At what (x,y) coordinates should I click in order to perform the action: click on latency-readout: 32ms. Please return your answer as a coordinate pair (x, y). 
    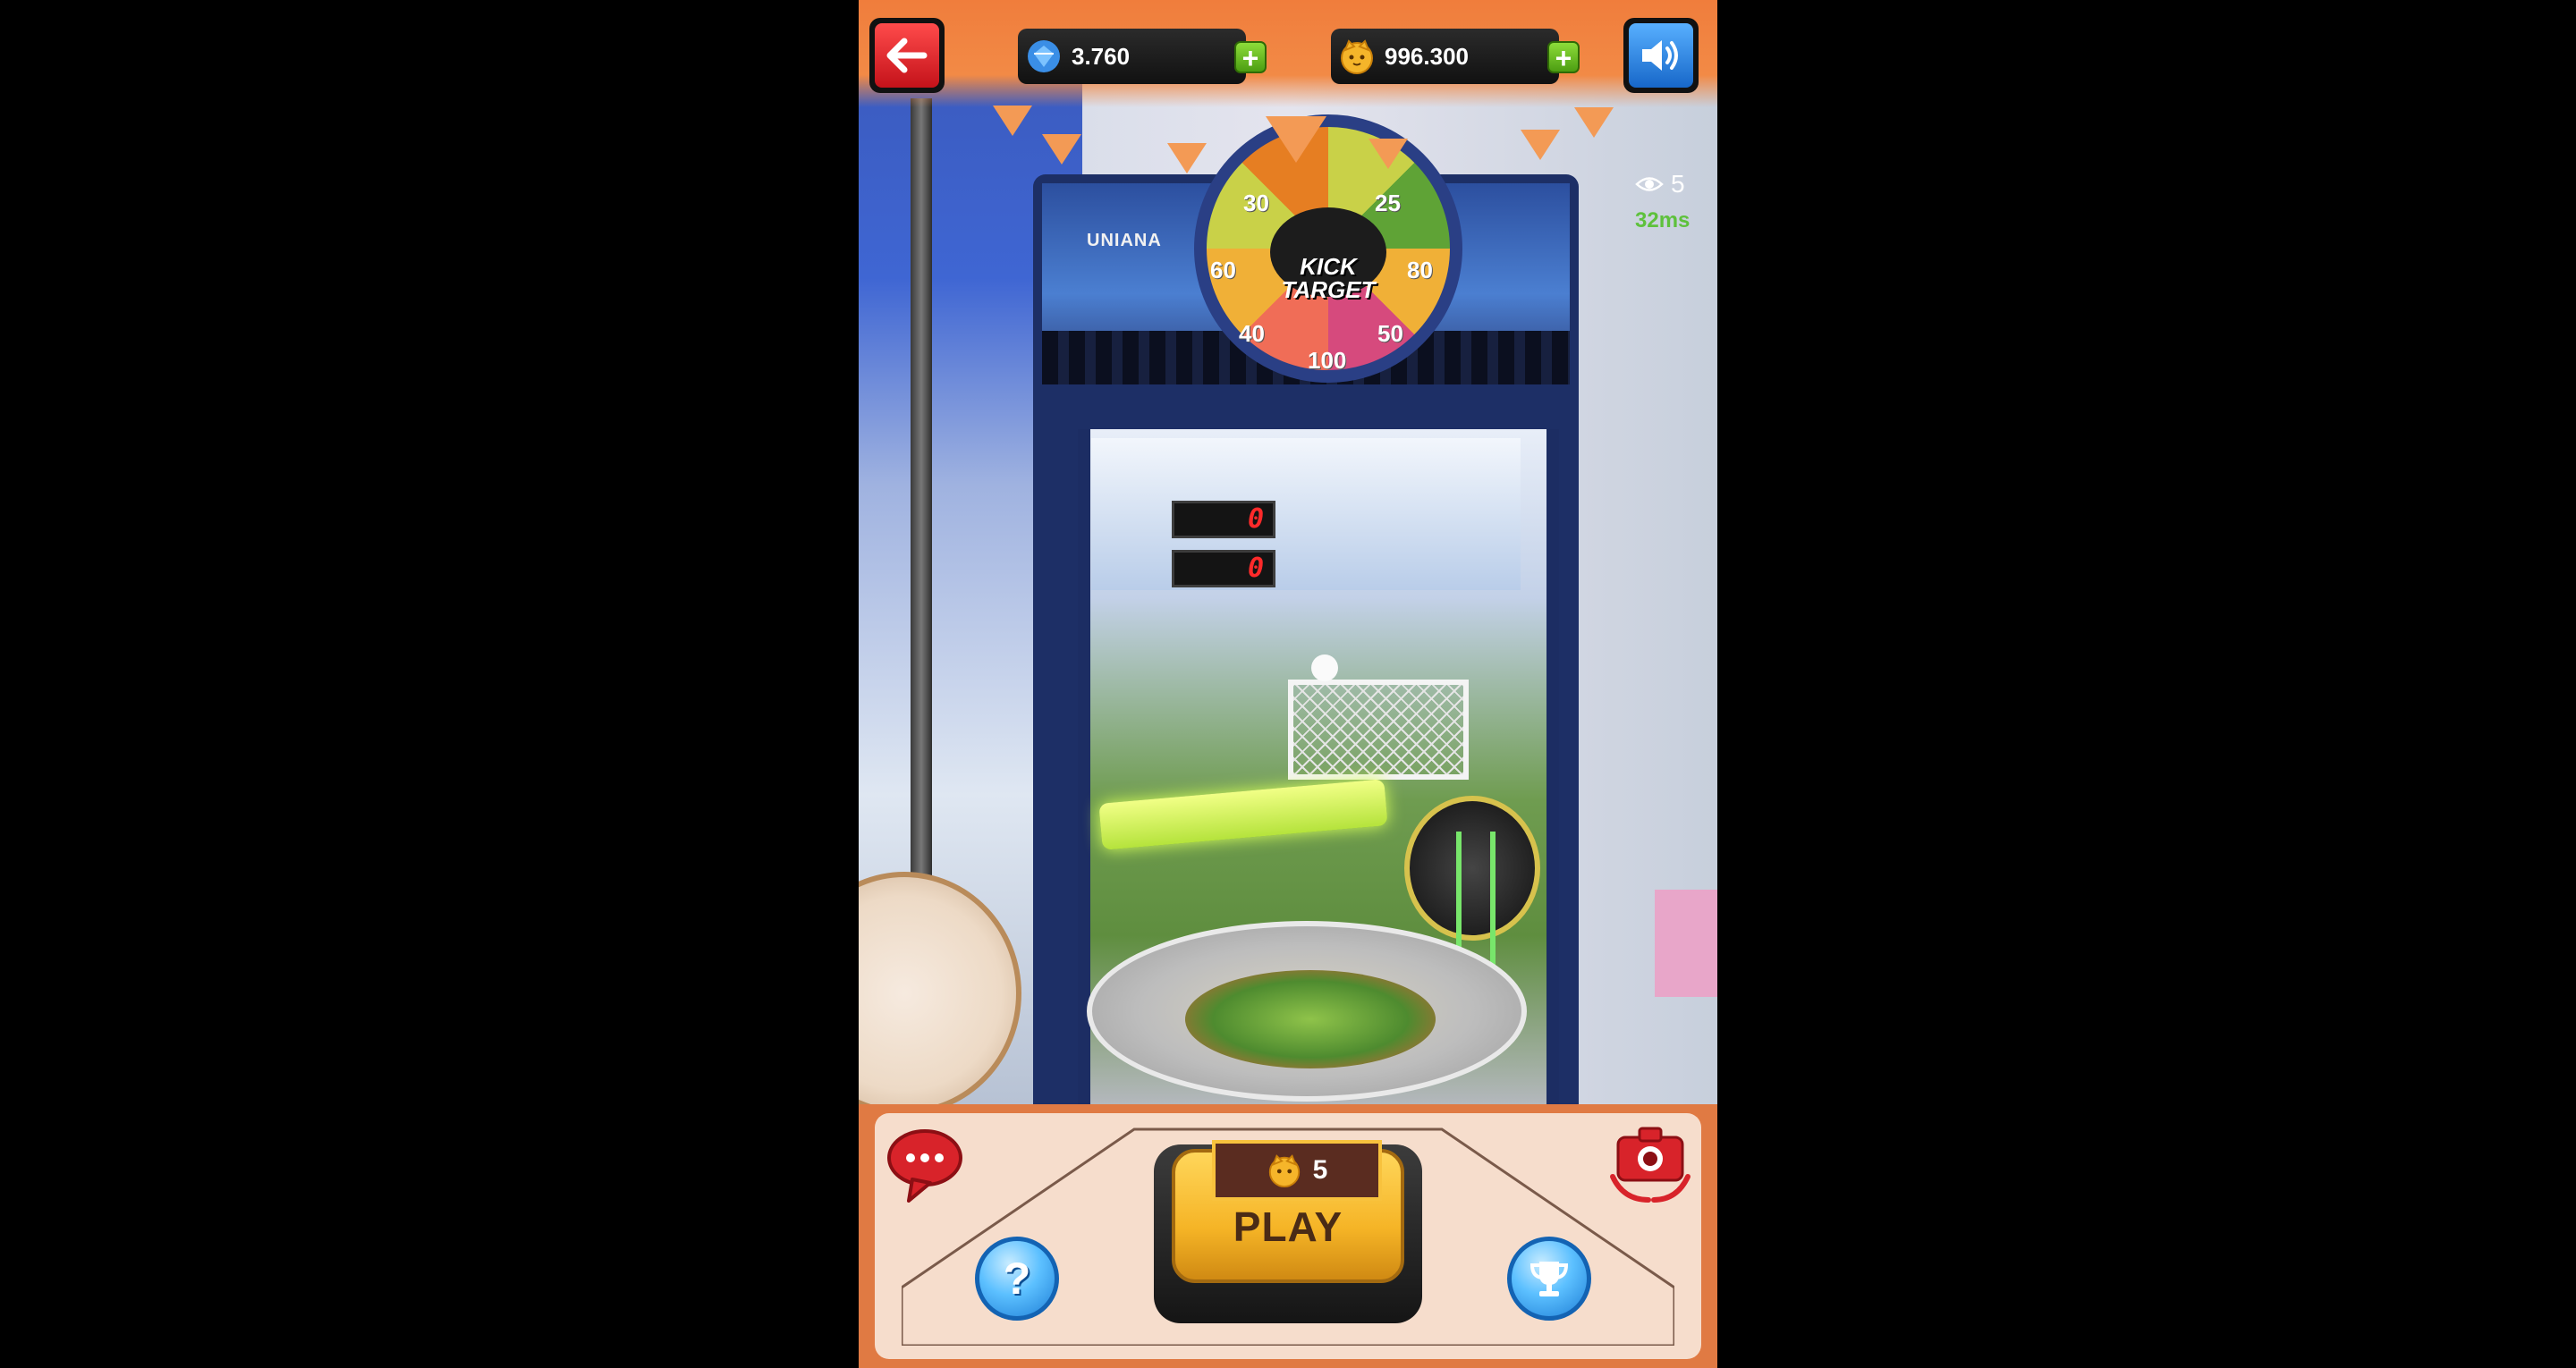
    Looking at the image, I should click on (1662, 220).